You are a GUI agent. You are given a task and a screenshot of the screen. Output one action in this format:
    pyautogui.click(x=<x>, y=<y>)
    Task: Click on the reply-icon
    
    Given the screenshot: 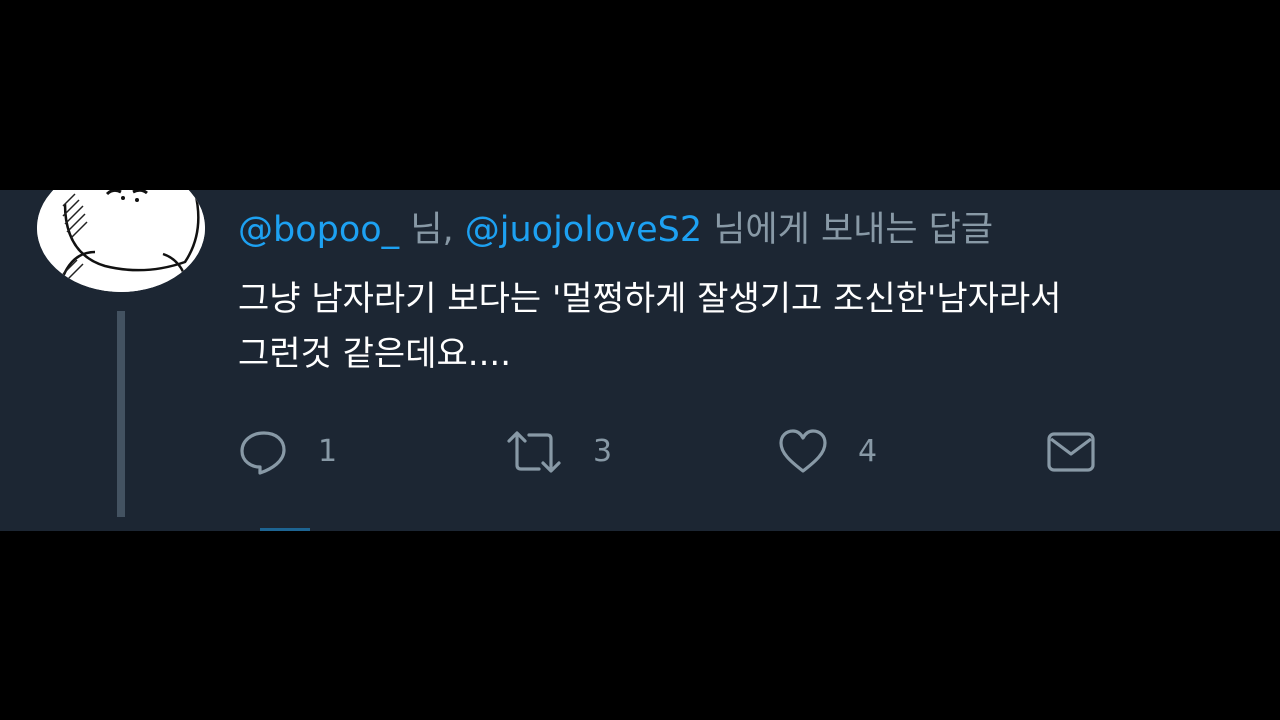 What is the action you would take?
    pyautogui.click(x=263, y=453)
    